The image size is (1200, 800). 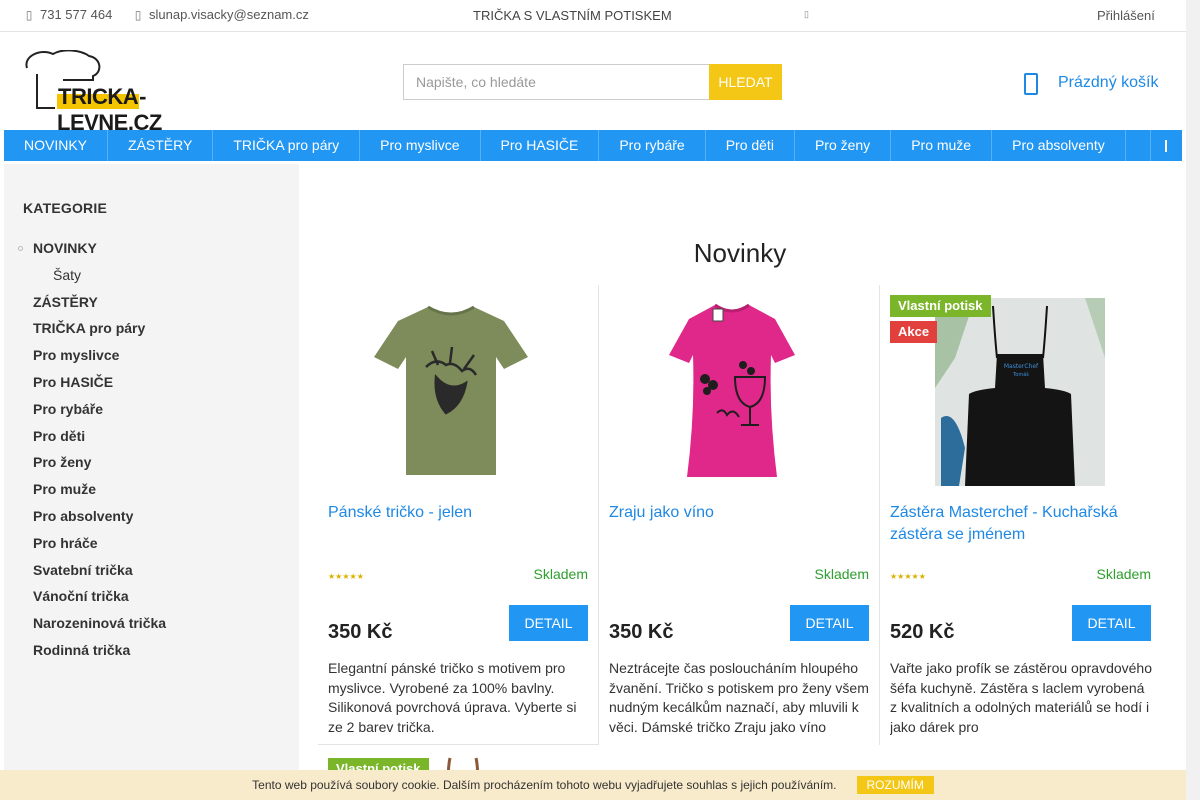 What do you see at coordinates (1126, 15) in the screenshot?
I see `login-link: Přihlášení` at bounding box center [1126, 15].